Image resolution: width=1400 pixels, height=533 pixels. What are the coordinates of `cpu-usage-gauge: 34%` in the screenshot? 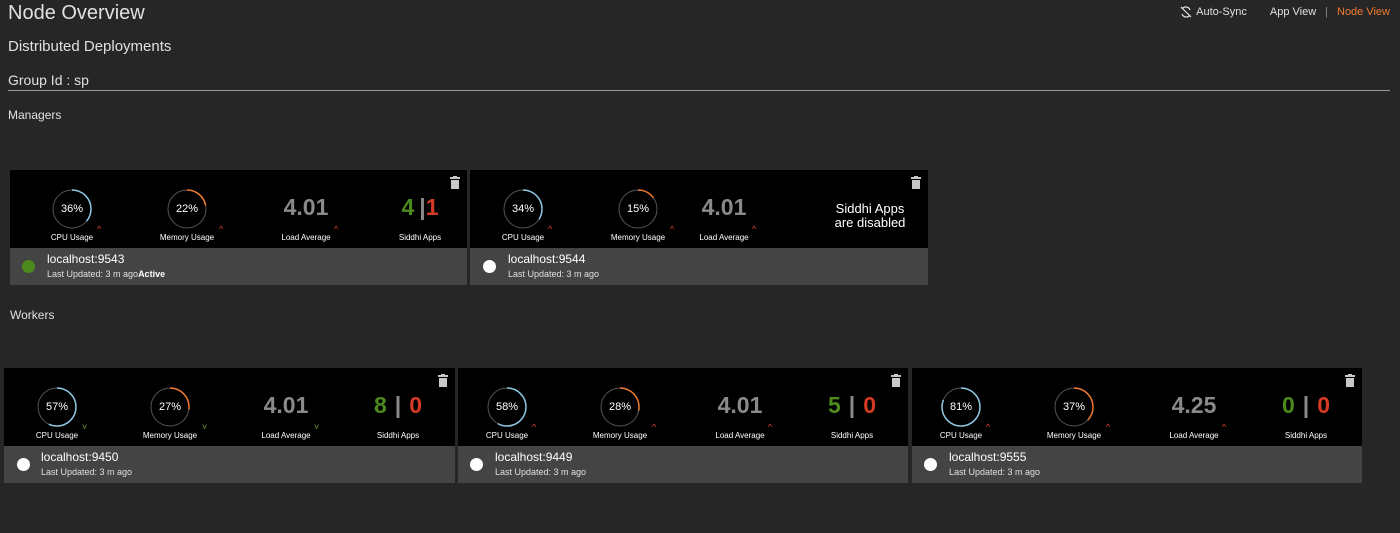 It's located at (523, 209).